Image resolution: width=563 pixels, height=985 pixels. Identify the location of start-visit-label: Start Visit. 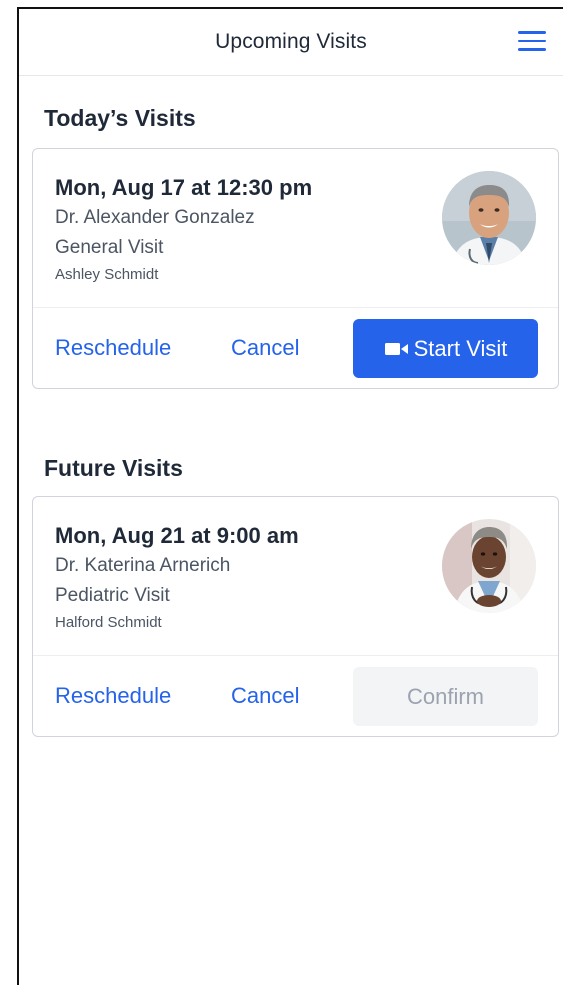
(460, 348).